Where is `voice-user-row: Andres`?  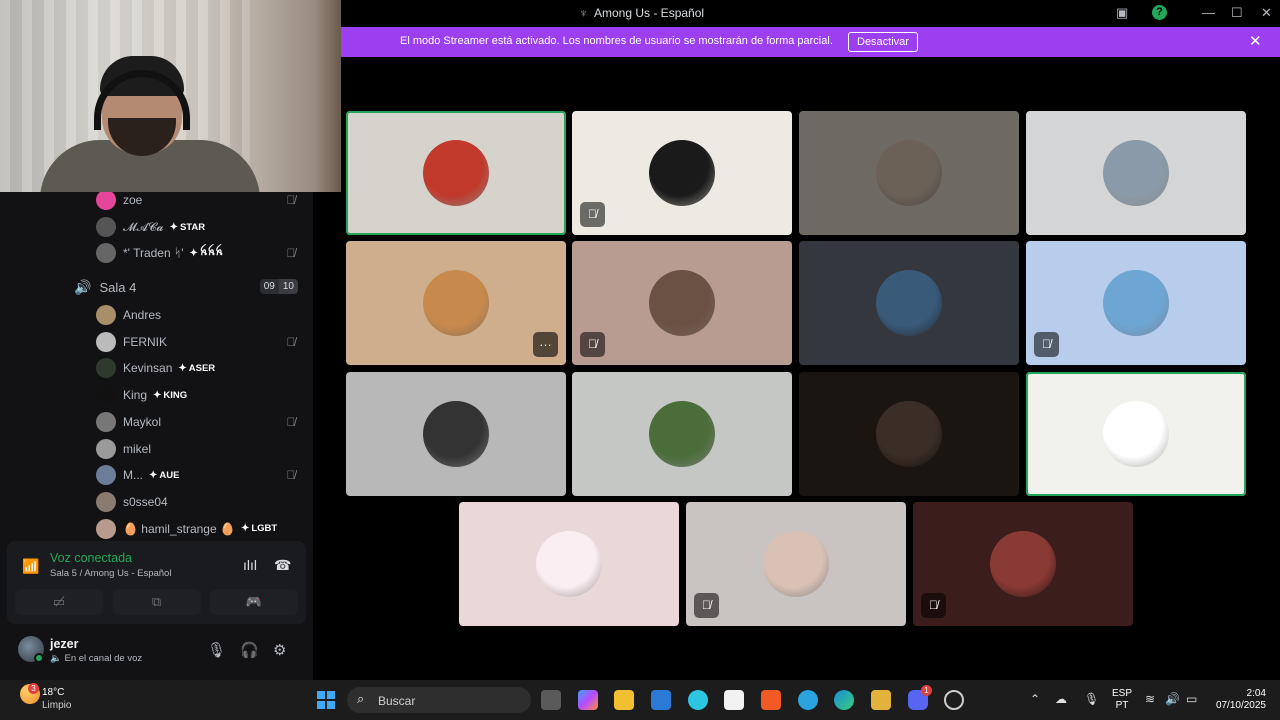 voice-user-row: Andres is located at coordinates (128, 315).